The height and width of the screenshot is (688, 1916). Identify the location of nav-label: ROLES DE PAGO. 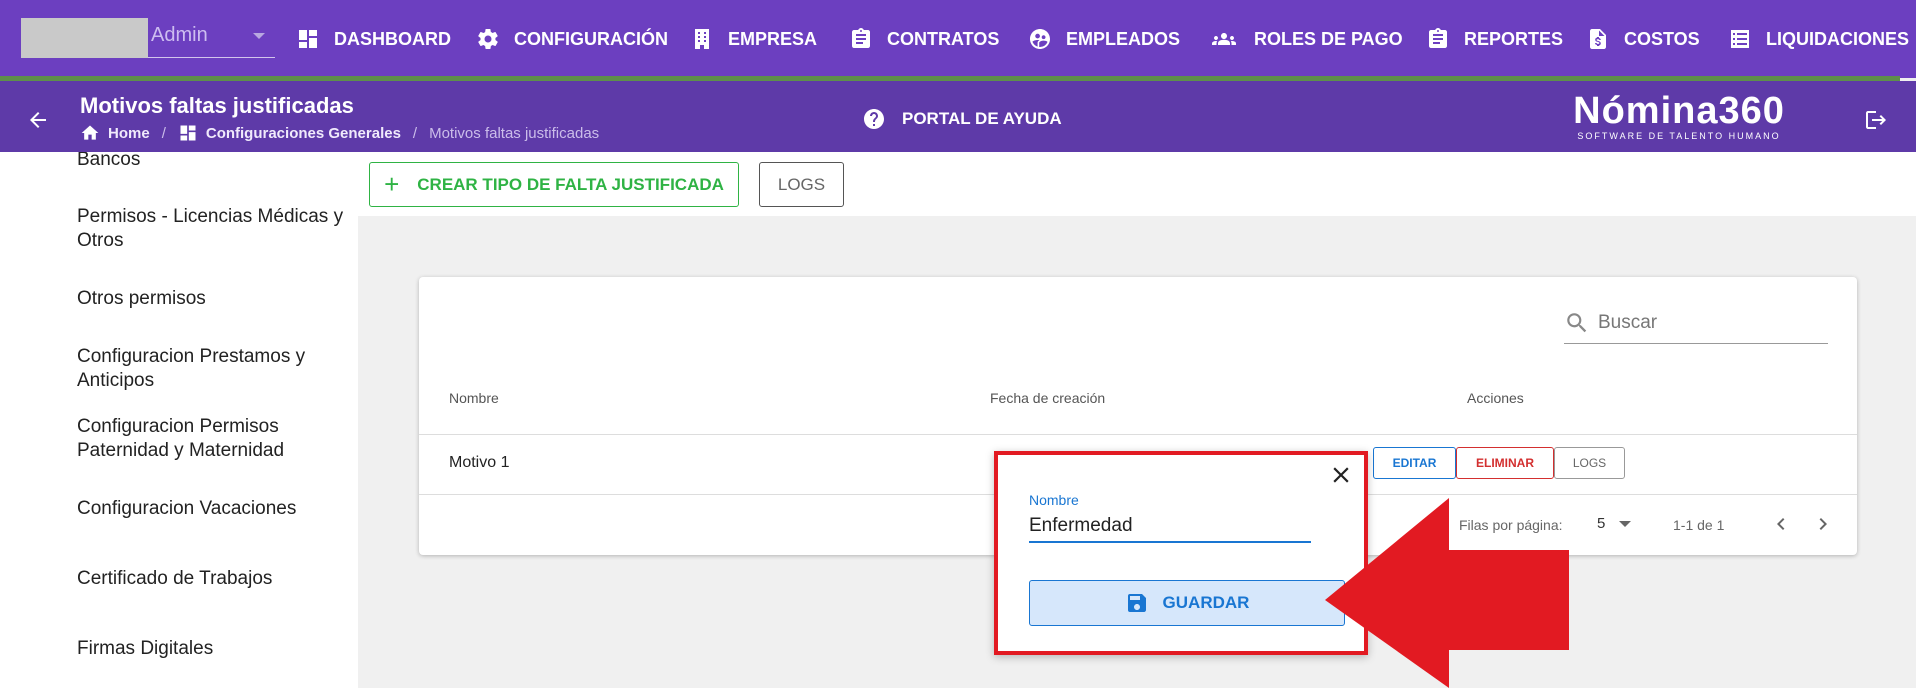
(1328, 38).